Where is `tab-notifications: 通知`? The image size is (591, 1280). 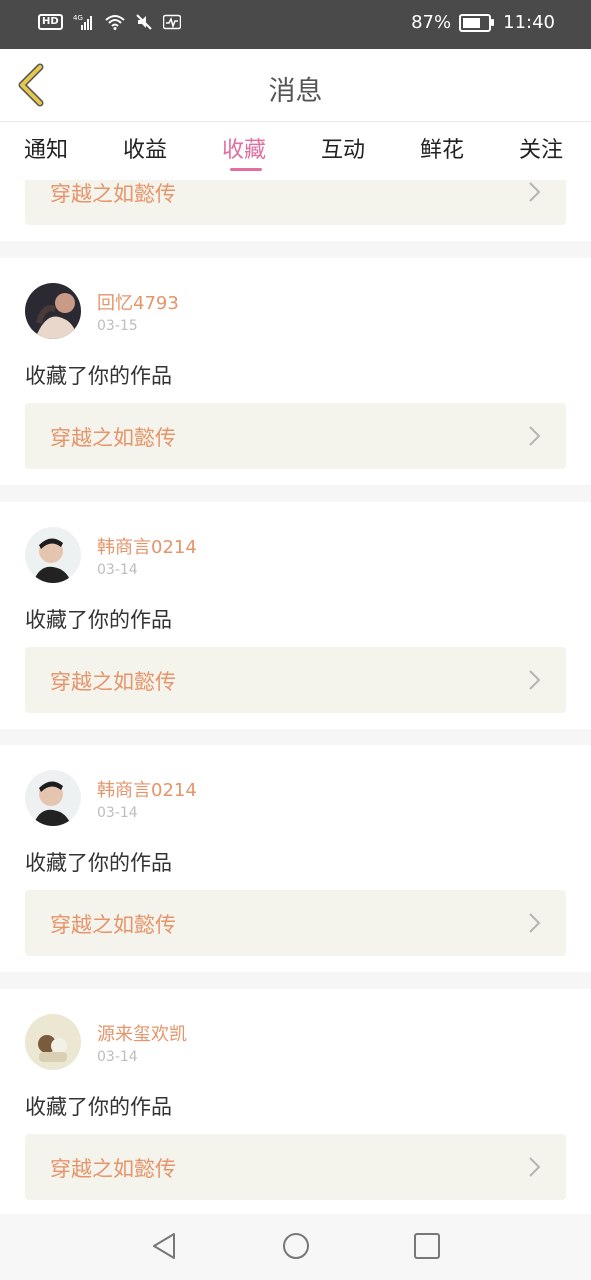 tab-notifications: 通知 is located at coordinates (46, 148).